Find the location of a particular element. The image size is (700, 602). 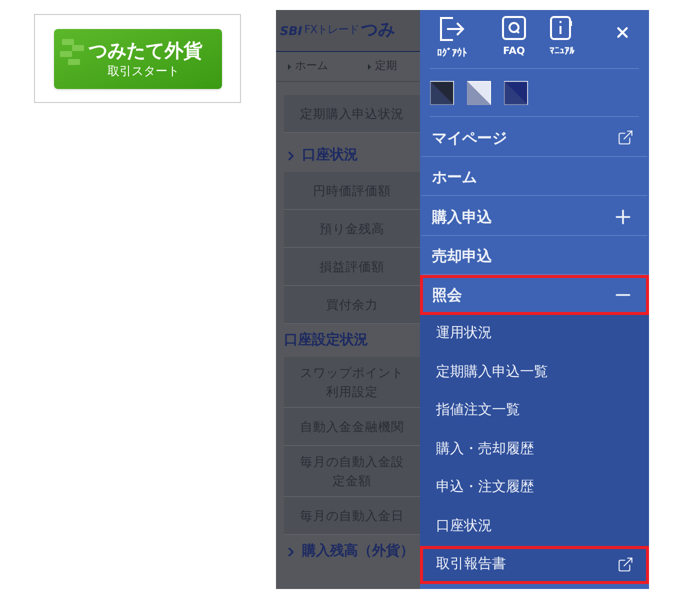

menu-item: 口座状況 is located at coordinates (534, 526).